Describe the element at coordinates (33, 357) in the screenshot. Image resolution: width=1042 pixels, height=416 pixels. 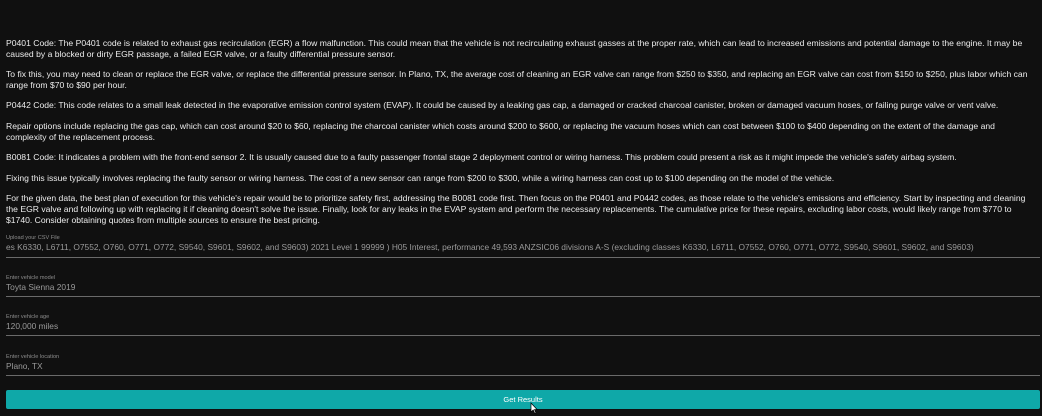
I see `vehicle-location-label: Enter vehicle location` at that location.